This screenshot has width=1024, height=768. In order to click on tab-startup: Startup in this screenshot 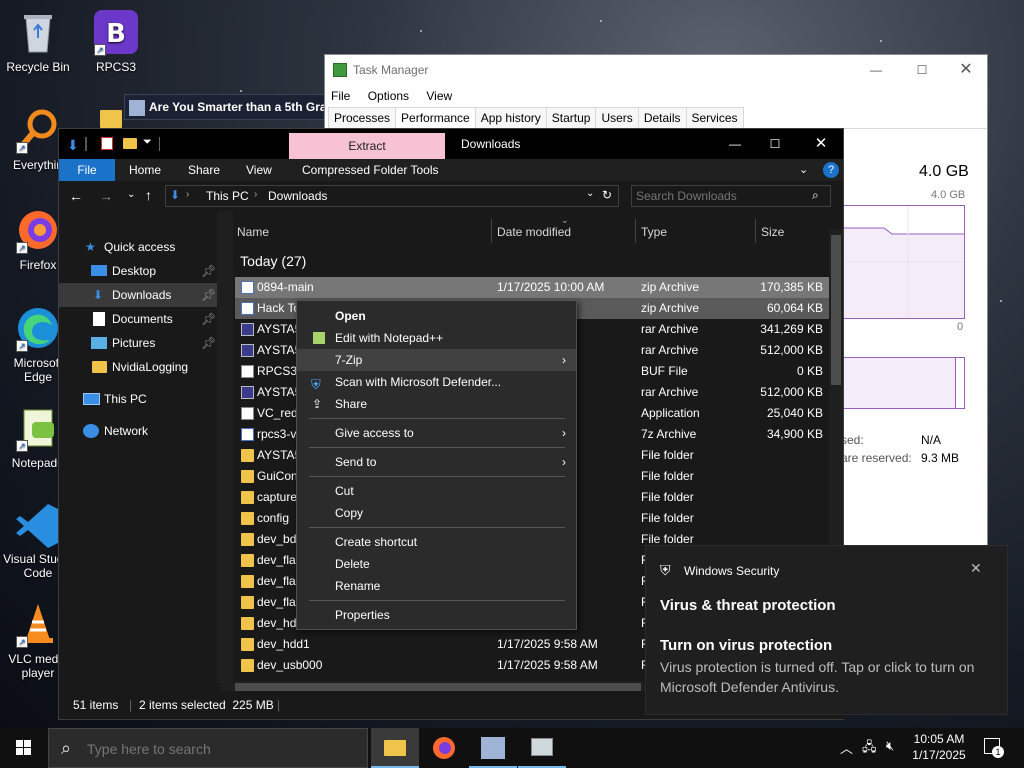, I will do `click(571, 117)`.